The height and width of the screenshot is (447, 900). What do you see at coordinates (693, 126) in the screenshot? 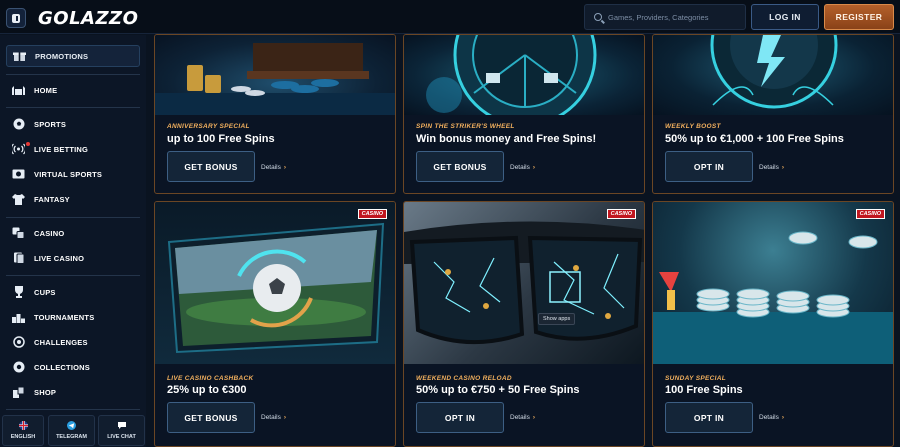
I see `promo-subtitle: WEEKLY BOOST` at bounding box center [693, 126].